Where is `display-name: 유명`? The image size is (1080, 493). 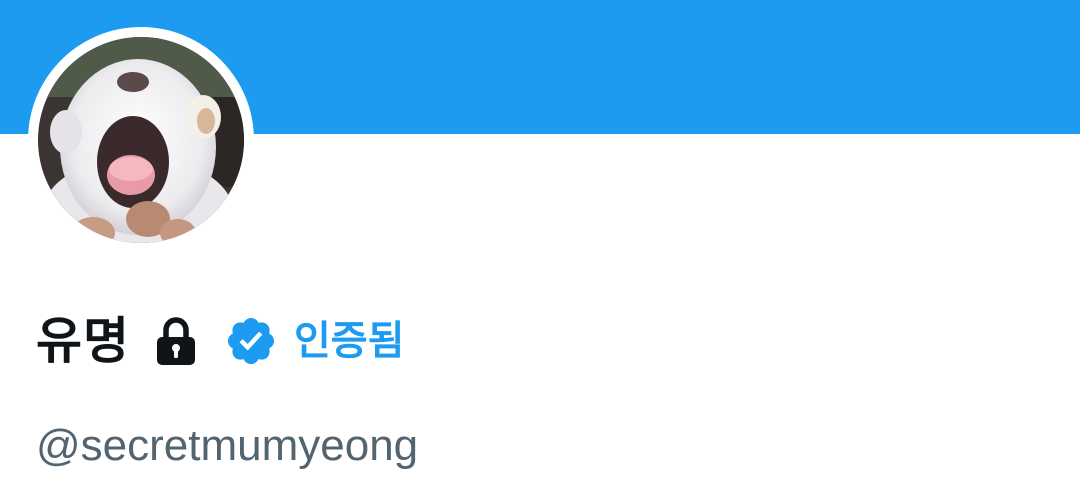 display-name: 유명 is located at coordinates (83, 341).